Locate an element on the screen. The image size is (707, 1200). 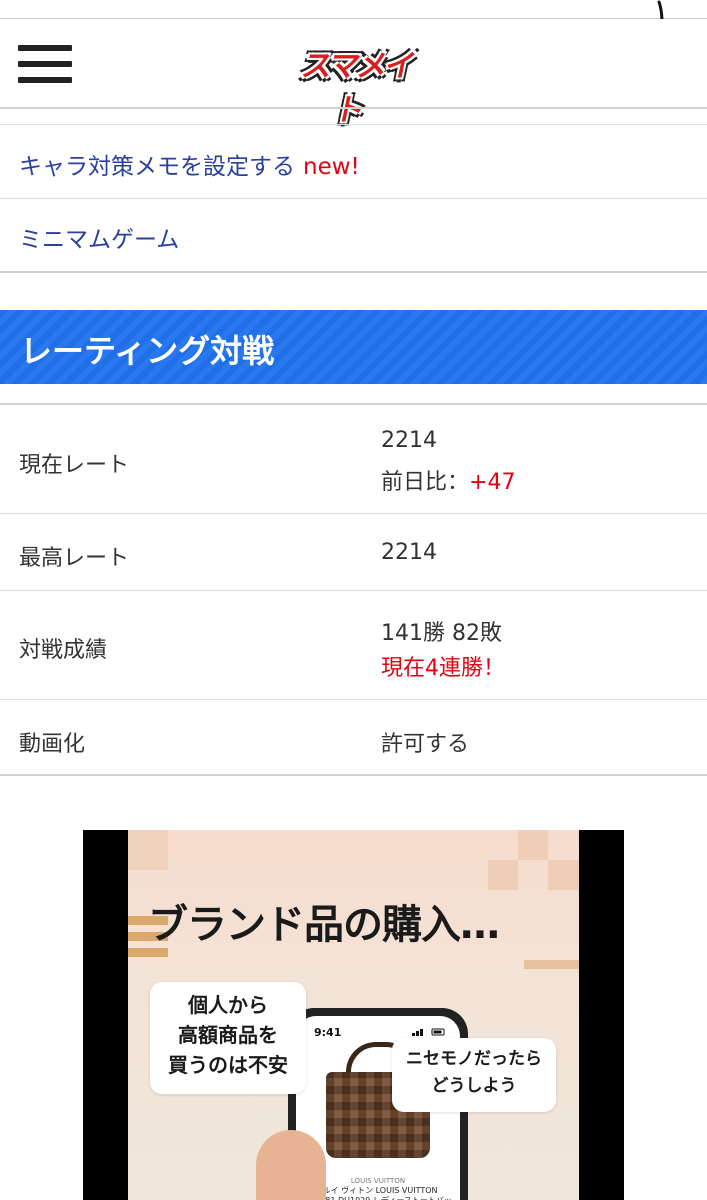
new-badge: new! is located at coordinates (331, 167).